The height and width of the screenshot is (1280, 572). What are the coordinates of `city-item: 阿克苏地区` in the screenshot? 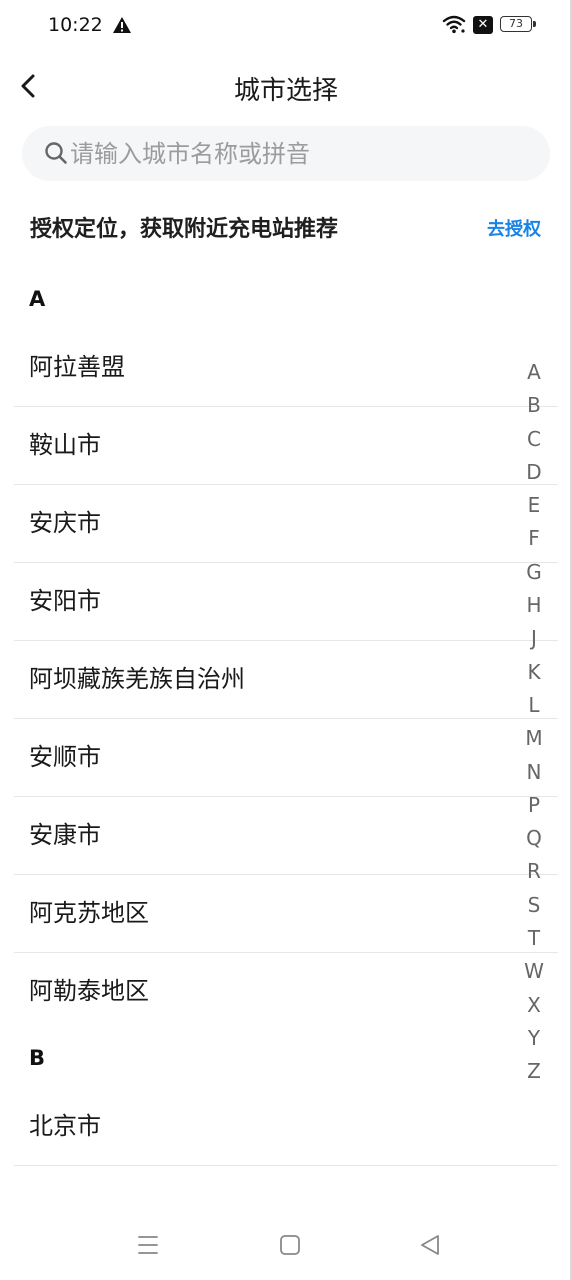 It's located at (286, 914).